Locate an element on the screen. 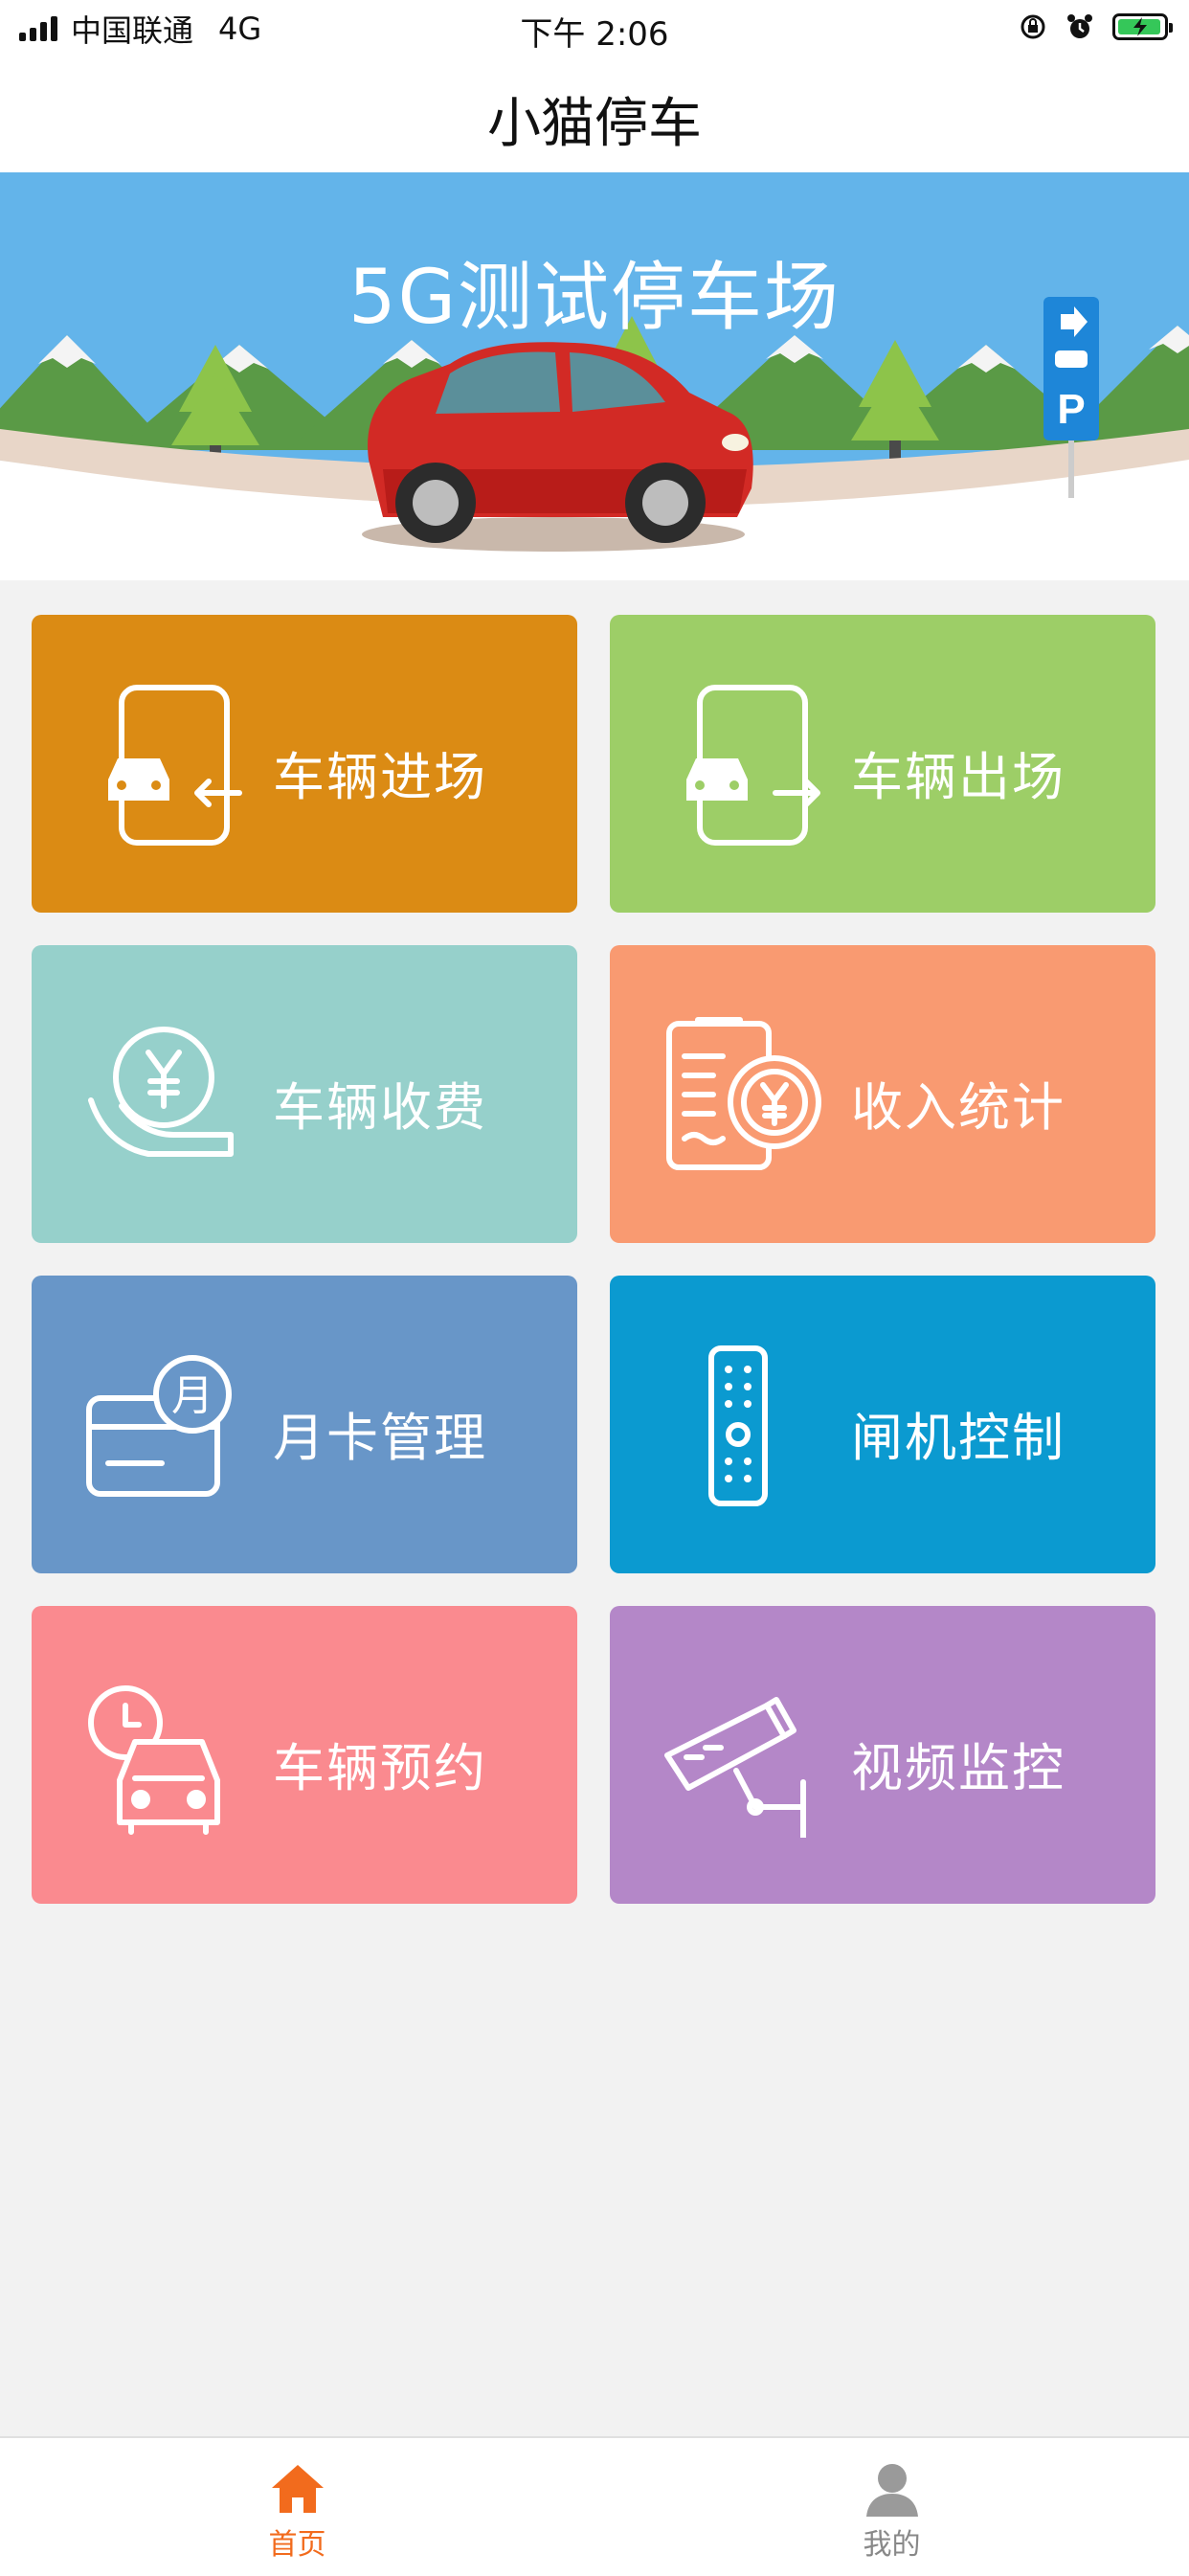 This screenshot has height=2576, width=1189. battery-icon is located at coordinates (1142, 26).